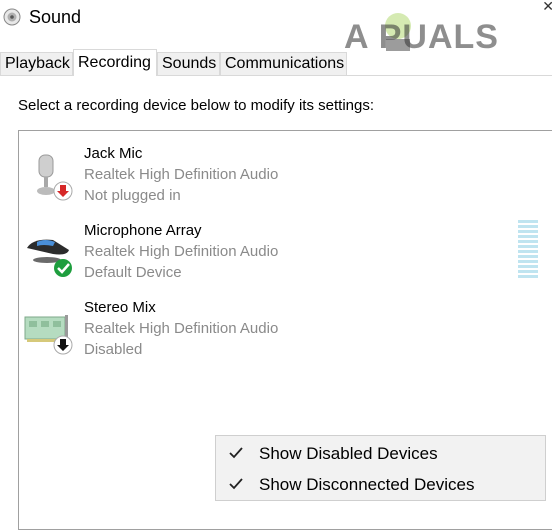 The image size is (552, 530). What do you see at coordinates (283, 63) in the screenshot?
I see `tab-communications: Communications` at bounding box center [283, 63].